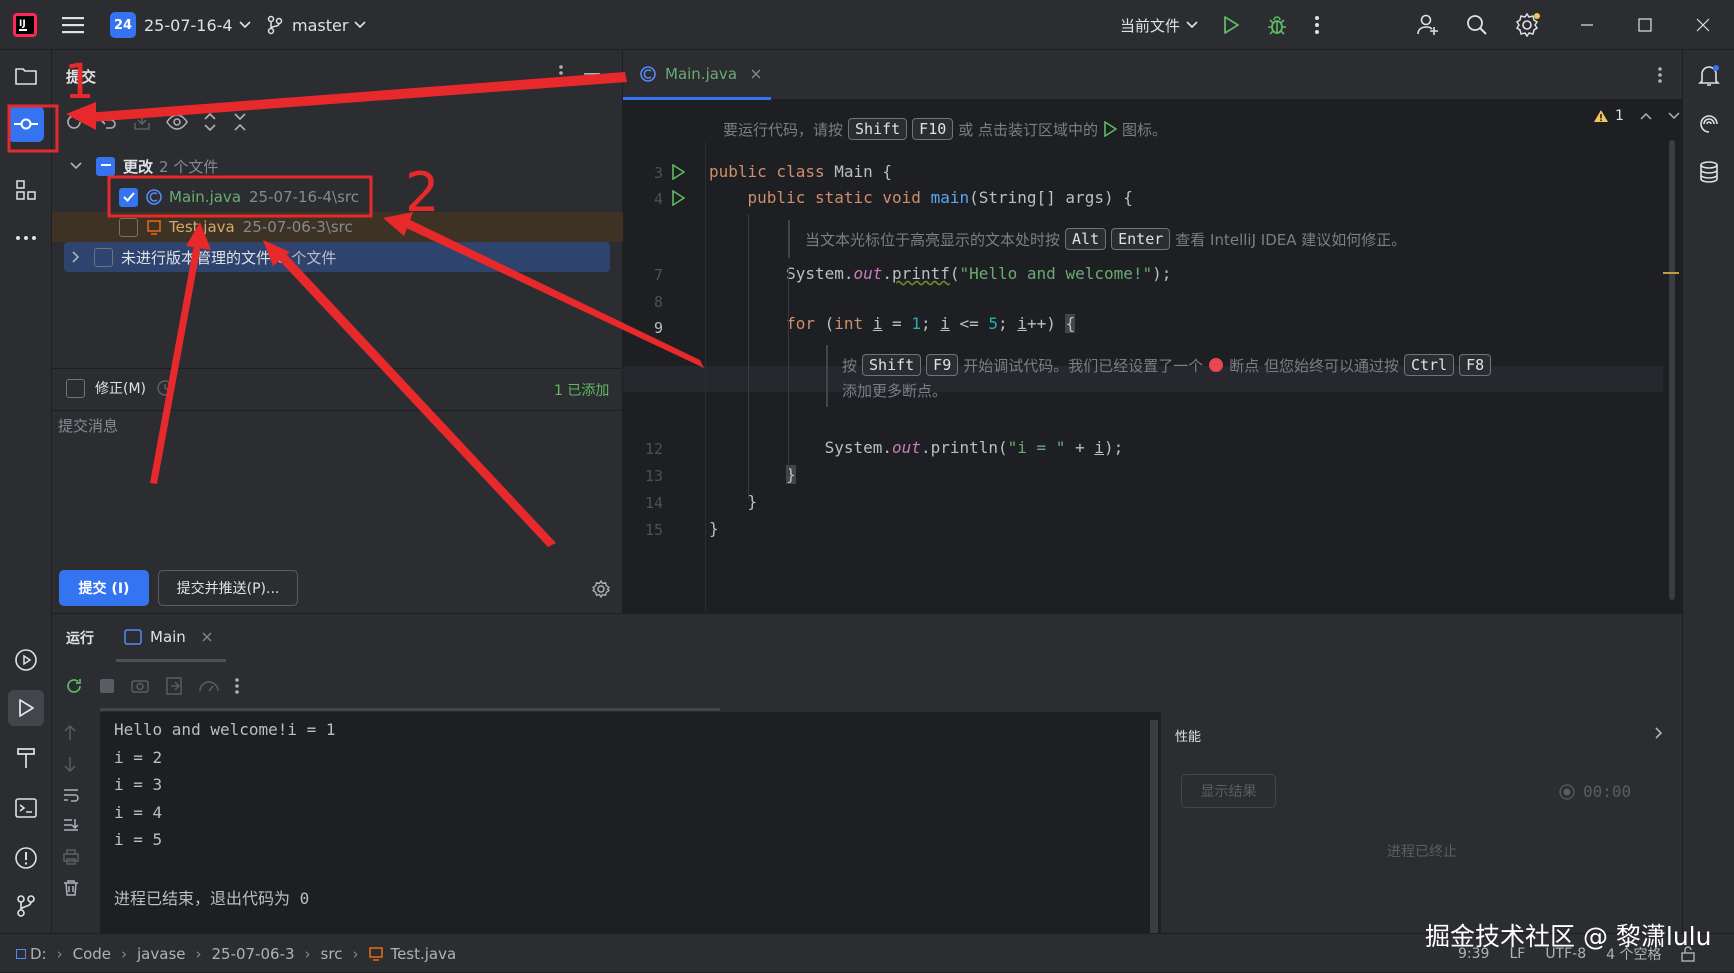 This screenshot has height=973, width=1734. Describe the element at coordinates (697, 75) in the screenshot. I see `tab-main-java: Main.java` at that location.